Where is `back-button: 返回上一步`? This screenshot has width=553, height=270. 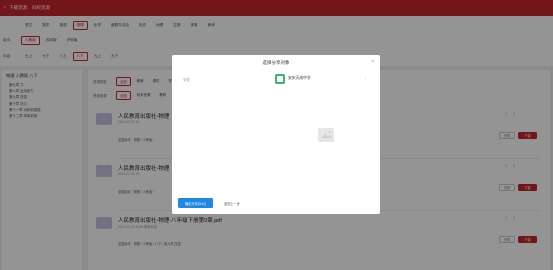
back-button: 返回上一步 is located at coordinates (232, 203).